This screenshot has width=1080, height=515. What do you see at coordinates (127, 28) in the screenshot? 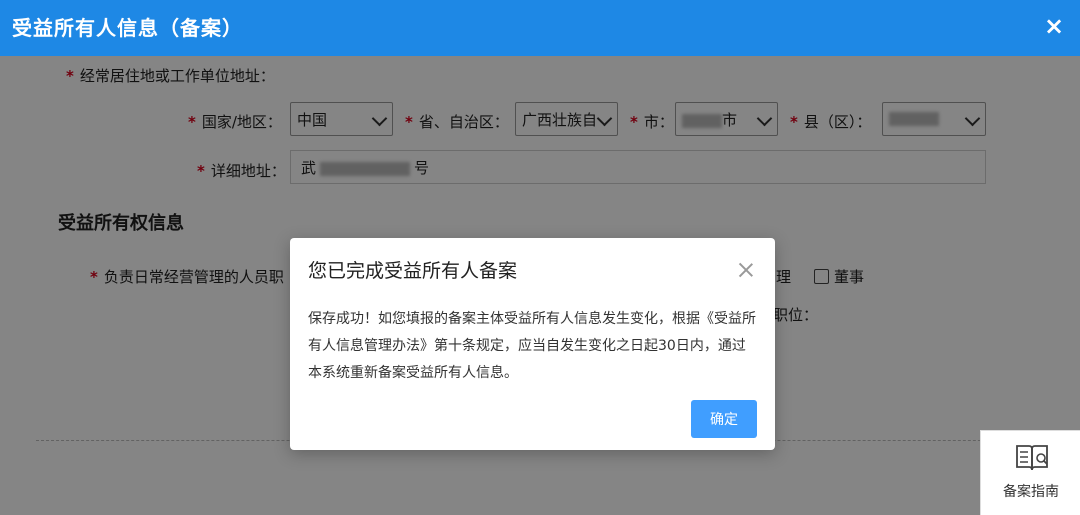
I see `window-title: 受益所有人信息（备案）` at bounding box center [127, 28].